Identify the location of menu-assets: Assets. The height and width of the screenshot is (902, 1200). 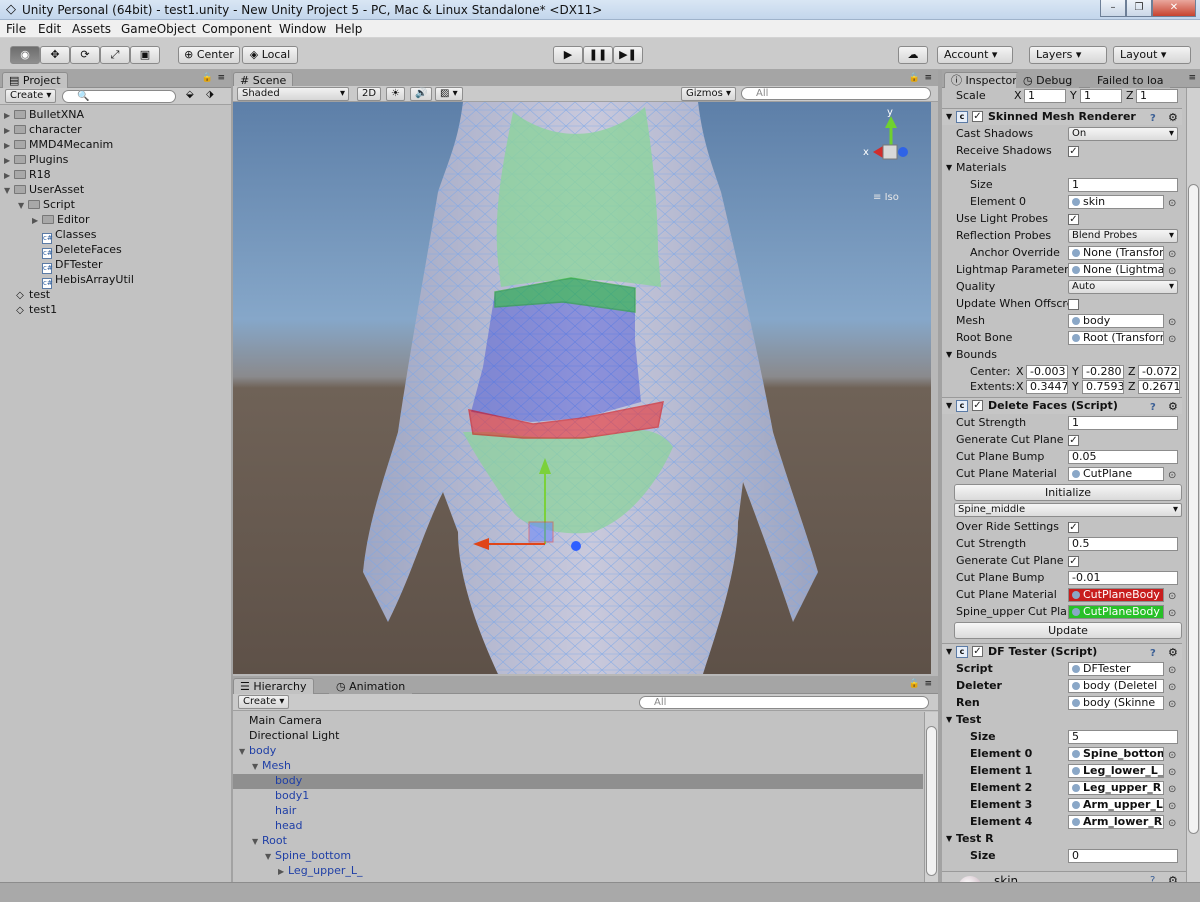
(91, 29).